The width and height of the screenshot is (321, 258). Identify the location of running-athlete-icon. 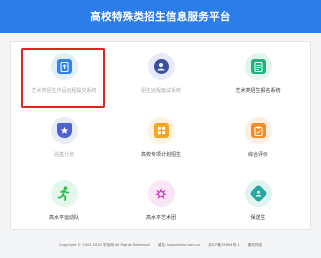
(64, 193).